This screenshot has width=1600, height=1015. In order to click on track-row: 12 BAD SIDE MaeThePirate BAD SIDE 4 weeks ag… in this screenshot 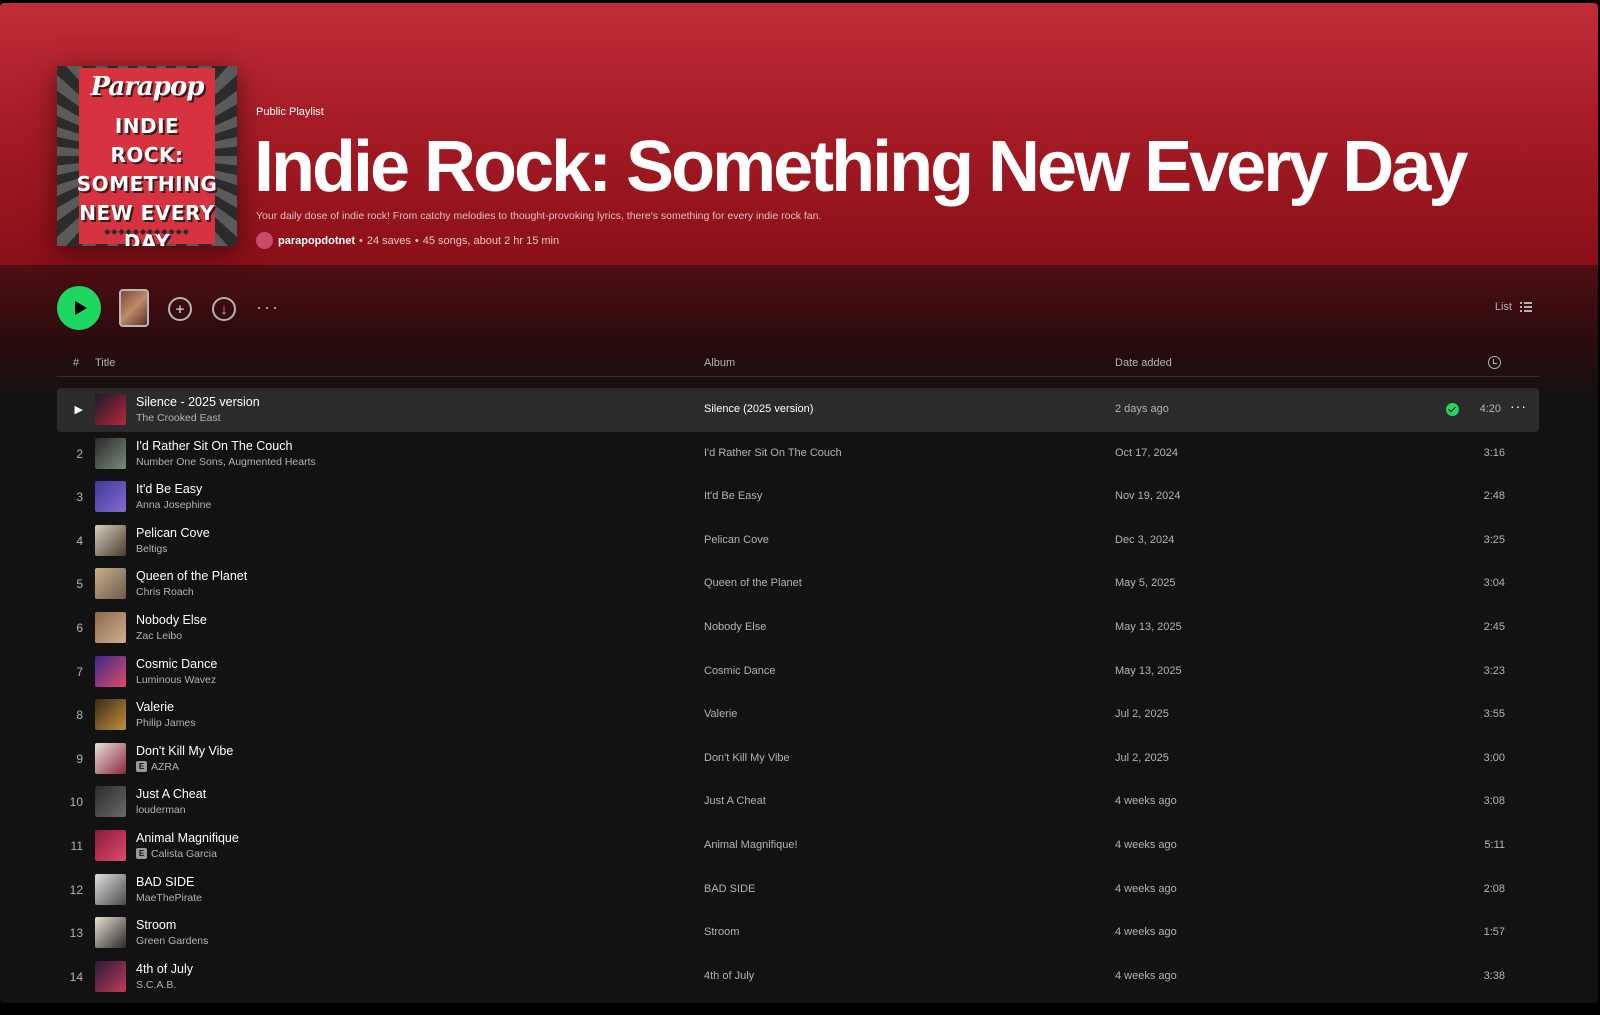, I will do `click(798, 890)`.